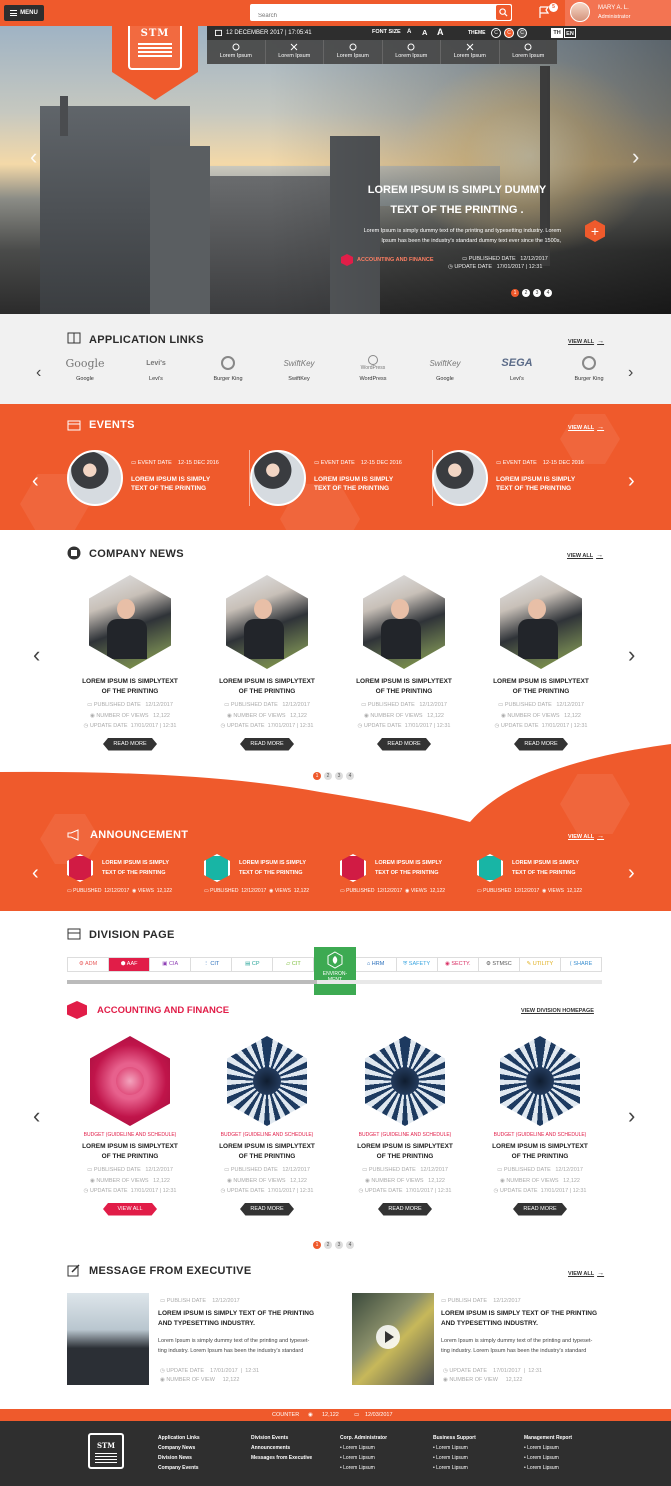 The width and height of the screenshot is (671, 1486). What do you see at coordinates (281, 1458) in the screenshot?
I see `footer-link: Messages from Executive` at bounding box center [281, 1458].